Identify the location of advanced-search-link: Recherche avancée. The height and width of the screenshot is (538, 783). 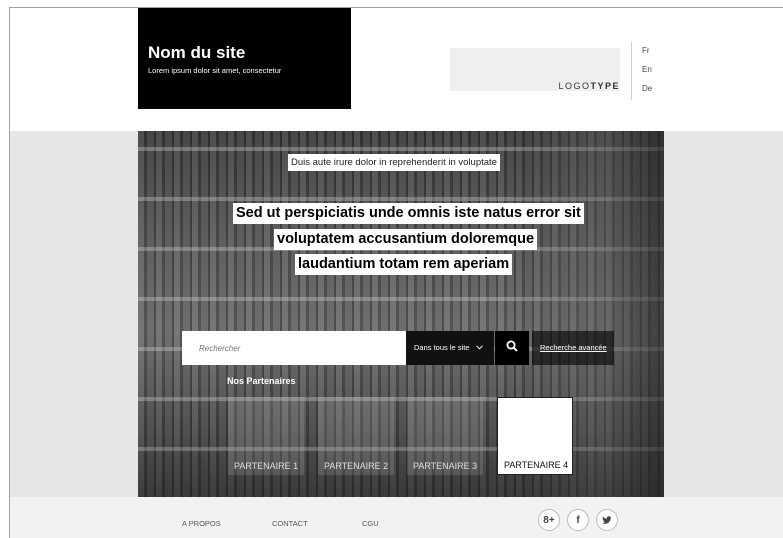
(573, 348).